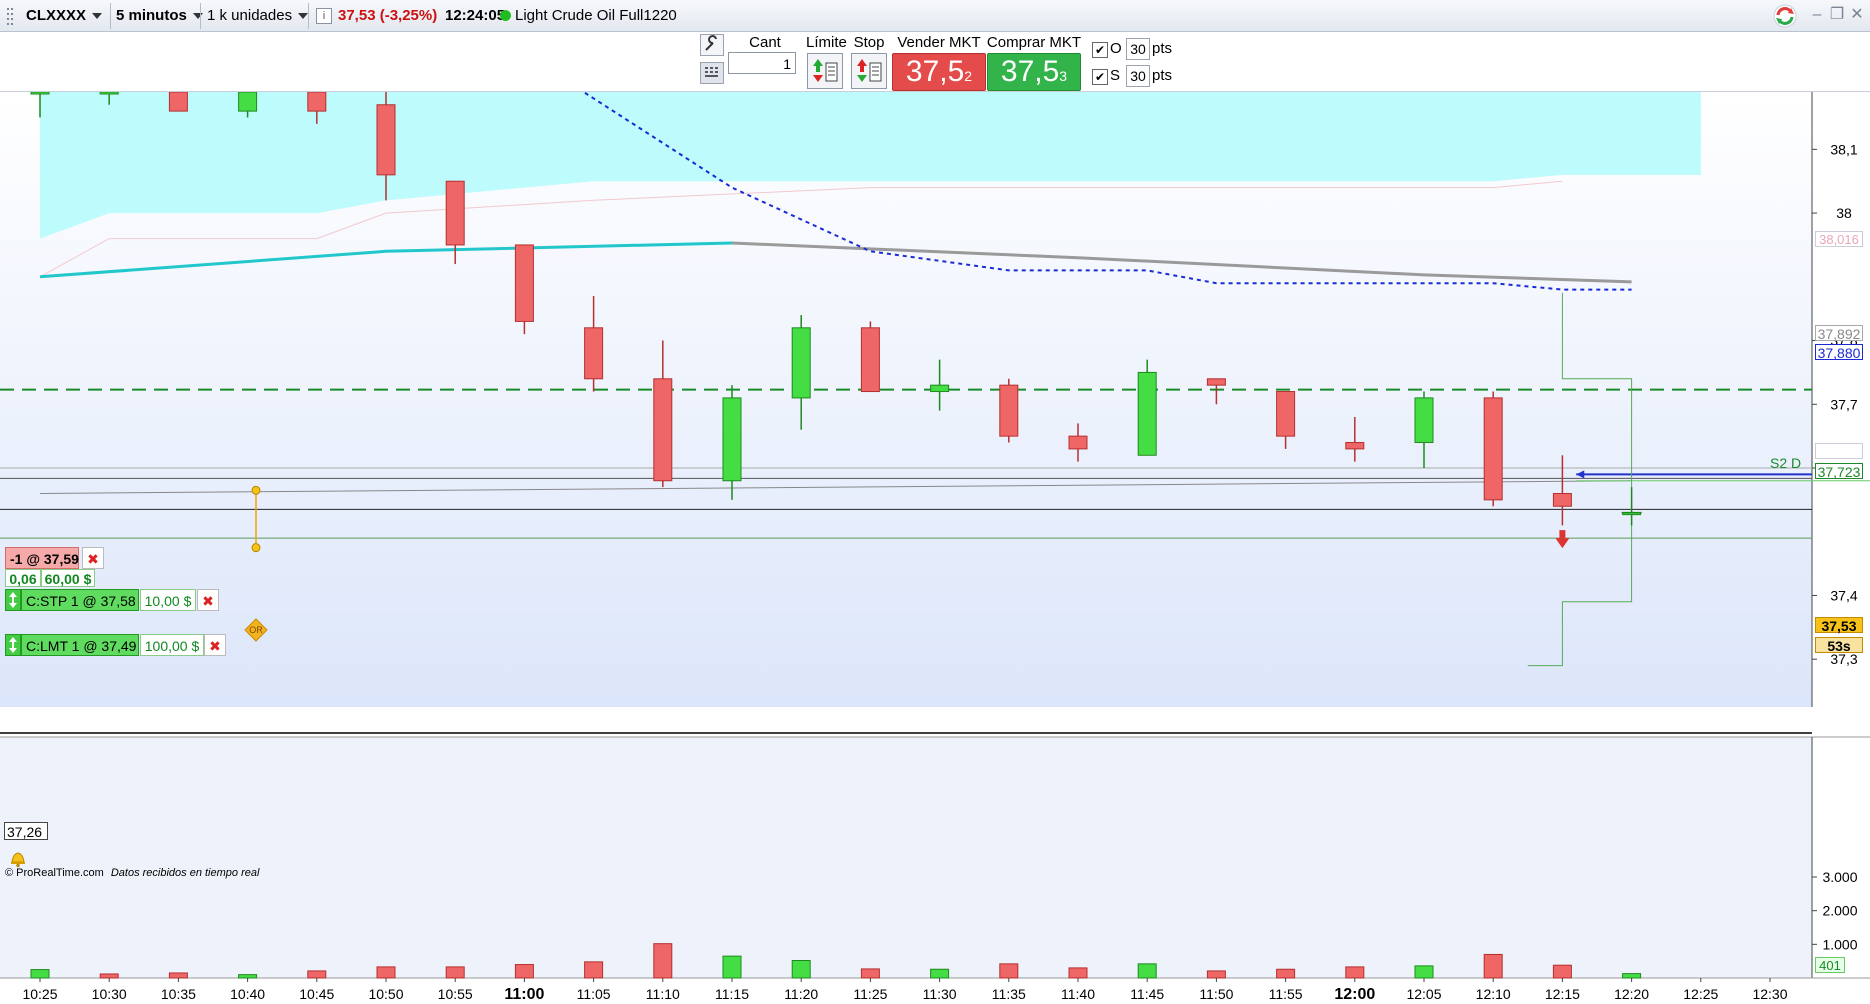  What do you see at coordinates (385, 993) in the screenshot?
I see `time-tick-label: 10:50` at bounding box center [385, 993].